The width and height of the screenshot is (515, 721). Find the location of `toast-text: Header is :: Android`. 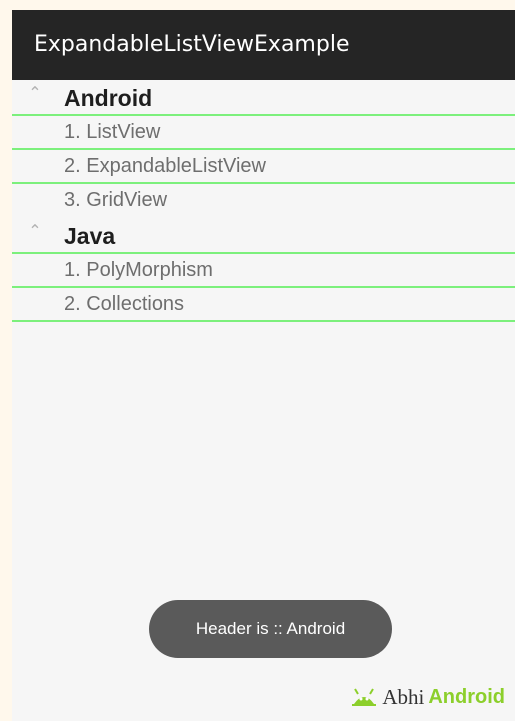

toast-text: Header is :: Android is located at coordinates (270, 628).